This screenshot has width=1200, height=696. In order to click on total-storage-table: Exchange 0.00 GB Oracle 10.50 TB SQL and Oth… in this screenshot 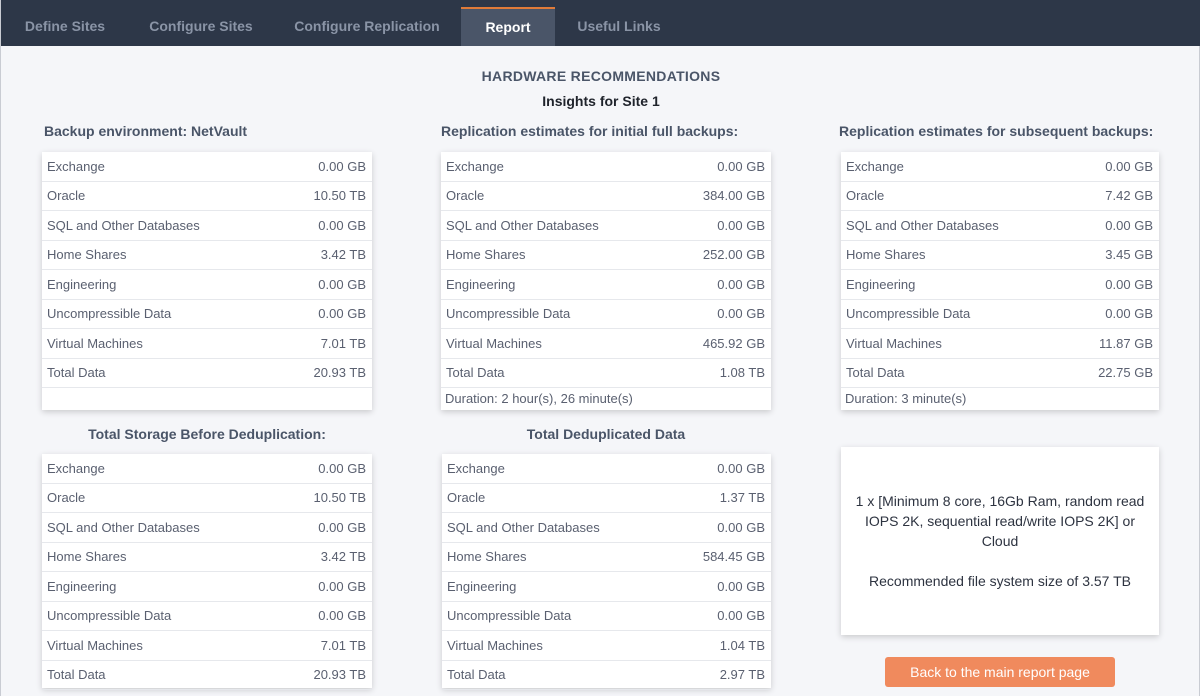, I will do `click(207, 572)`.